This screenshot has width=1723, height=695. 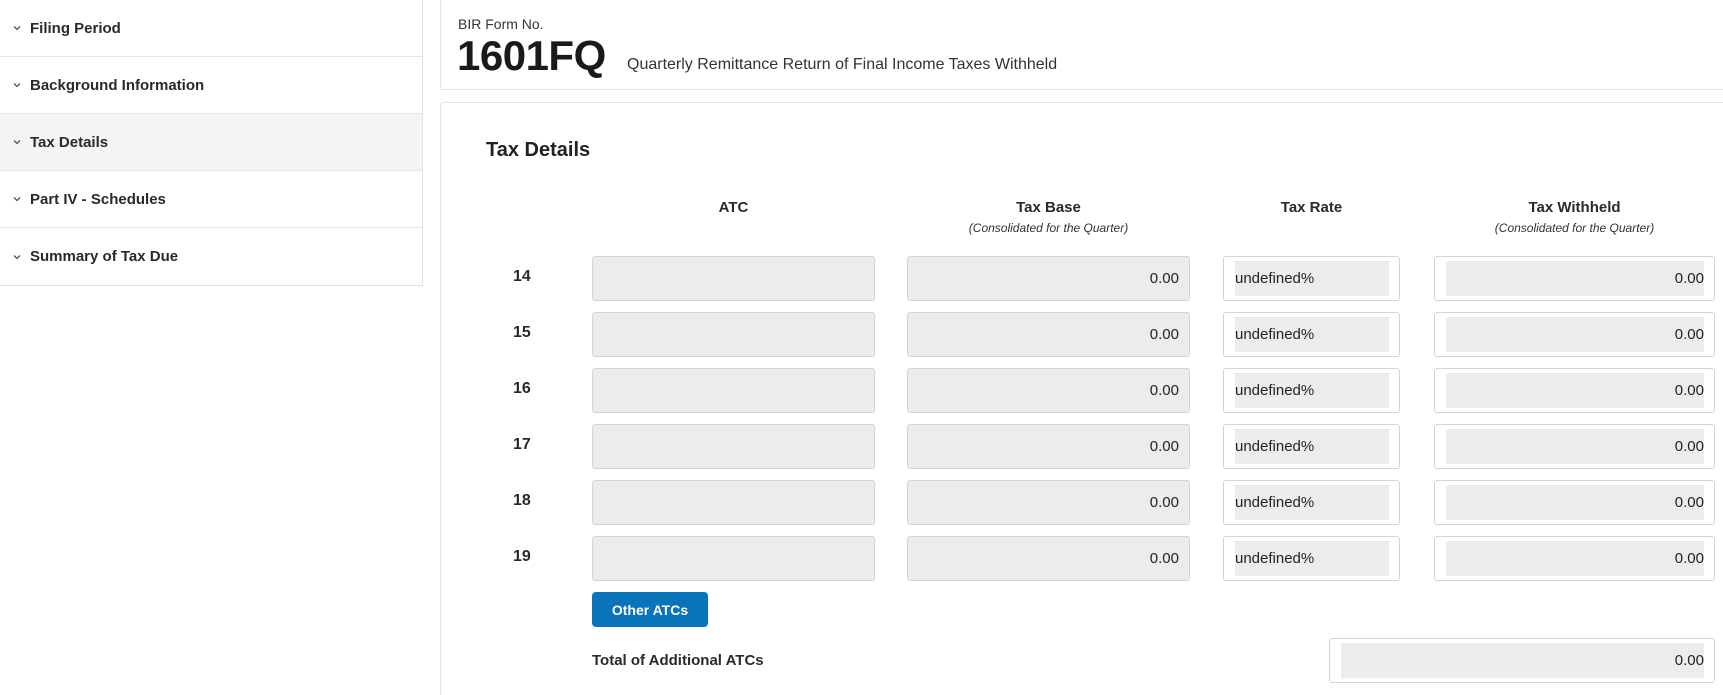 What do you see at coordinates (522, 332) in the screenshot?
I see `row-number: 15` at bounding box center [522, 332].